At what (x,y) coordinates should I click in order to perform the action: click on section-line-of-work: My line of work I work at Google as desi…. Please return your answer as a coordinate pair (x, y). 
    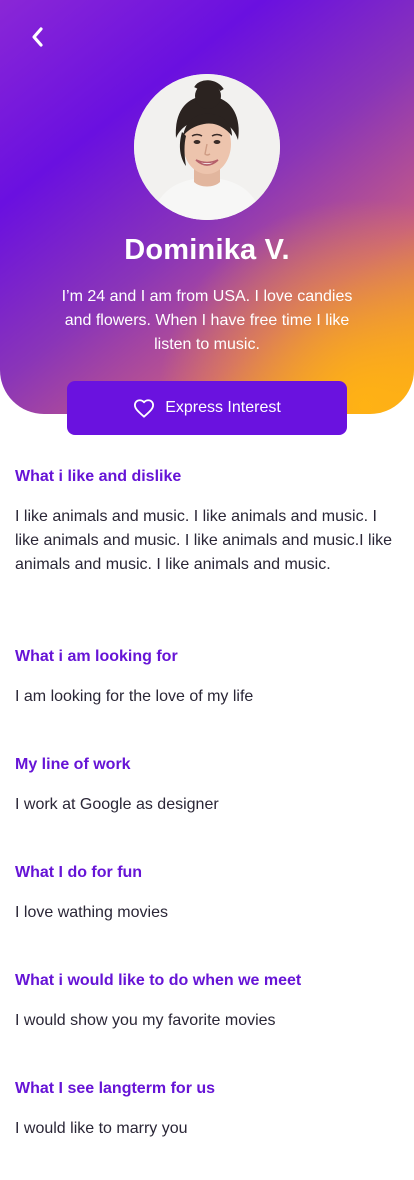
    Looking at the image, I should click on (205, 786).